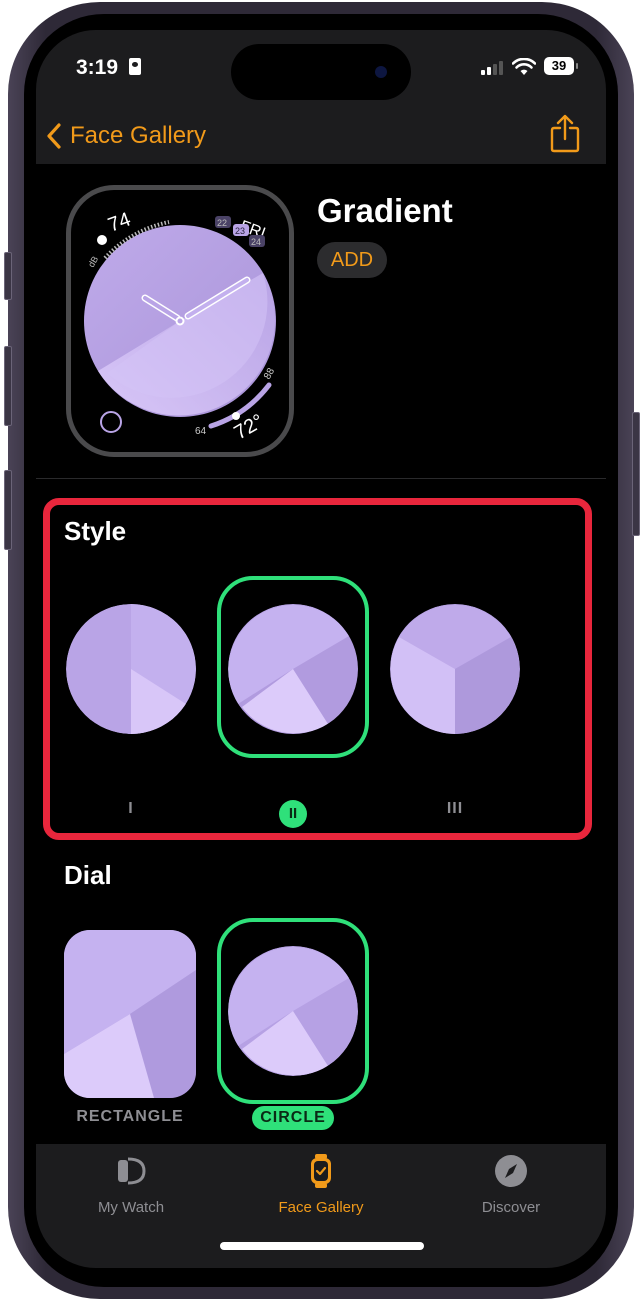 The width and height of the screenshot is (642, 1301). I want to click on contact-card-icon, so click(135, 66).